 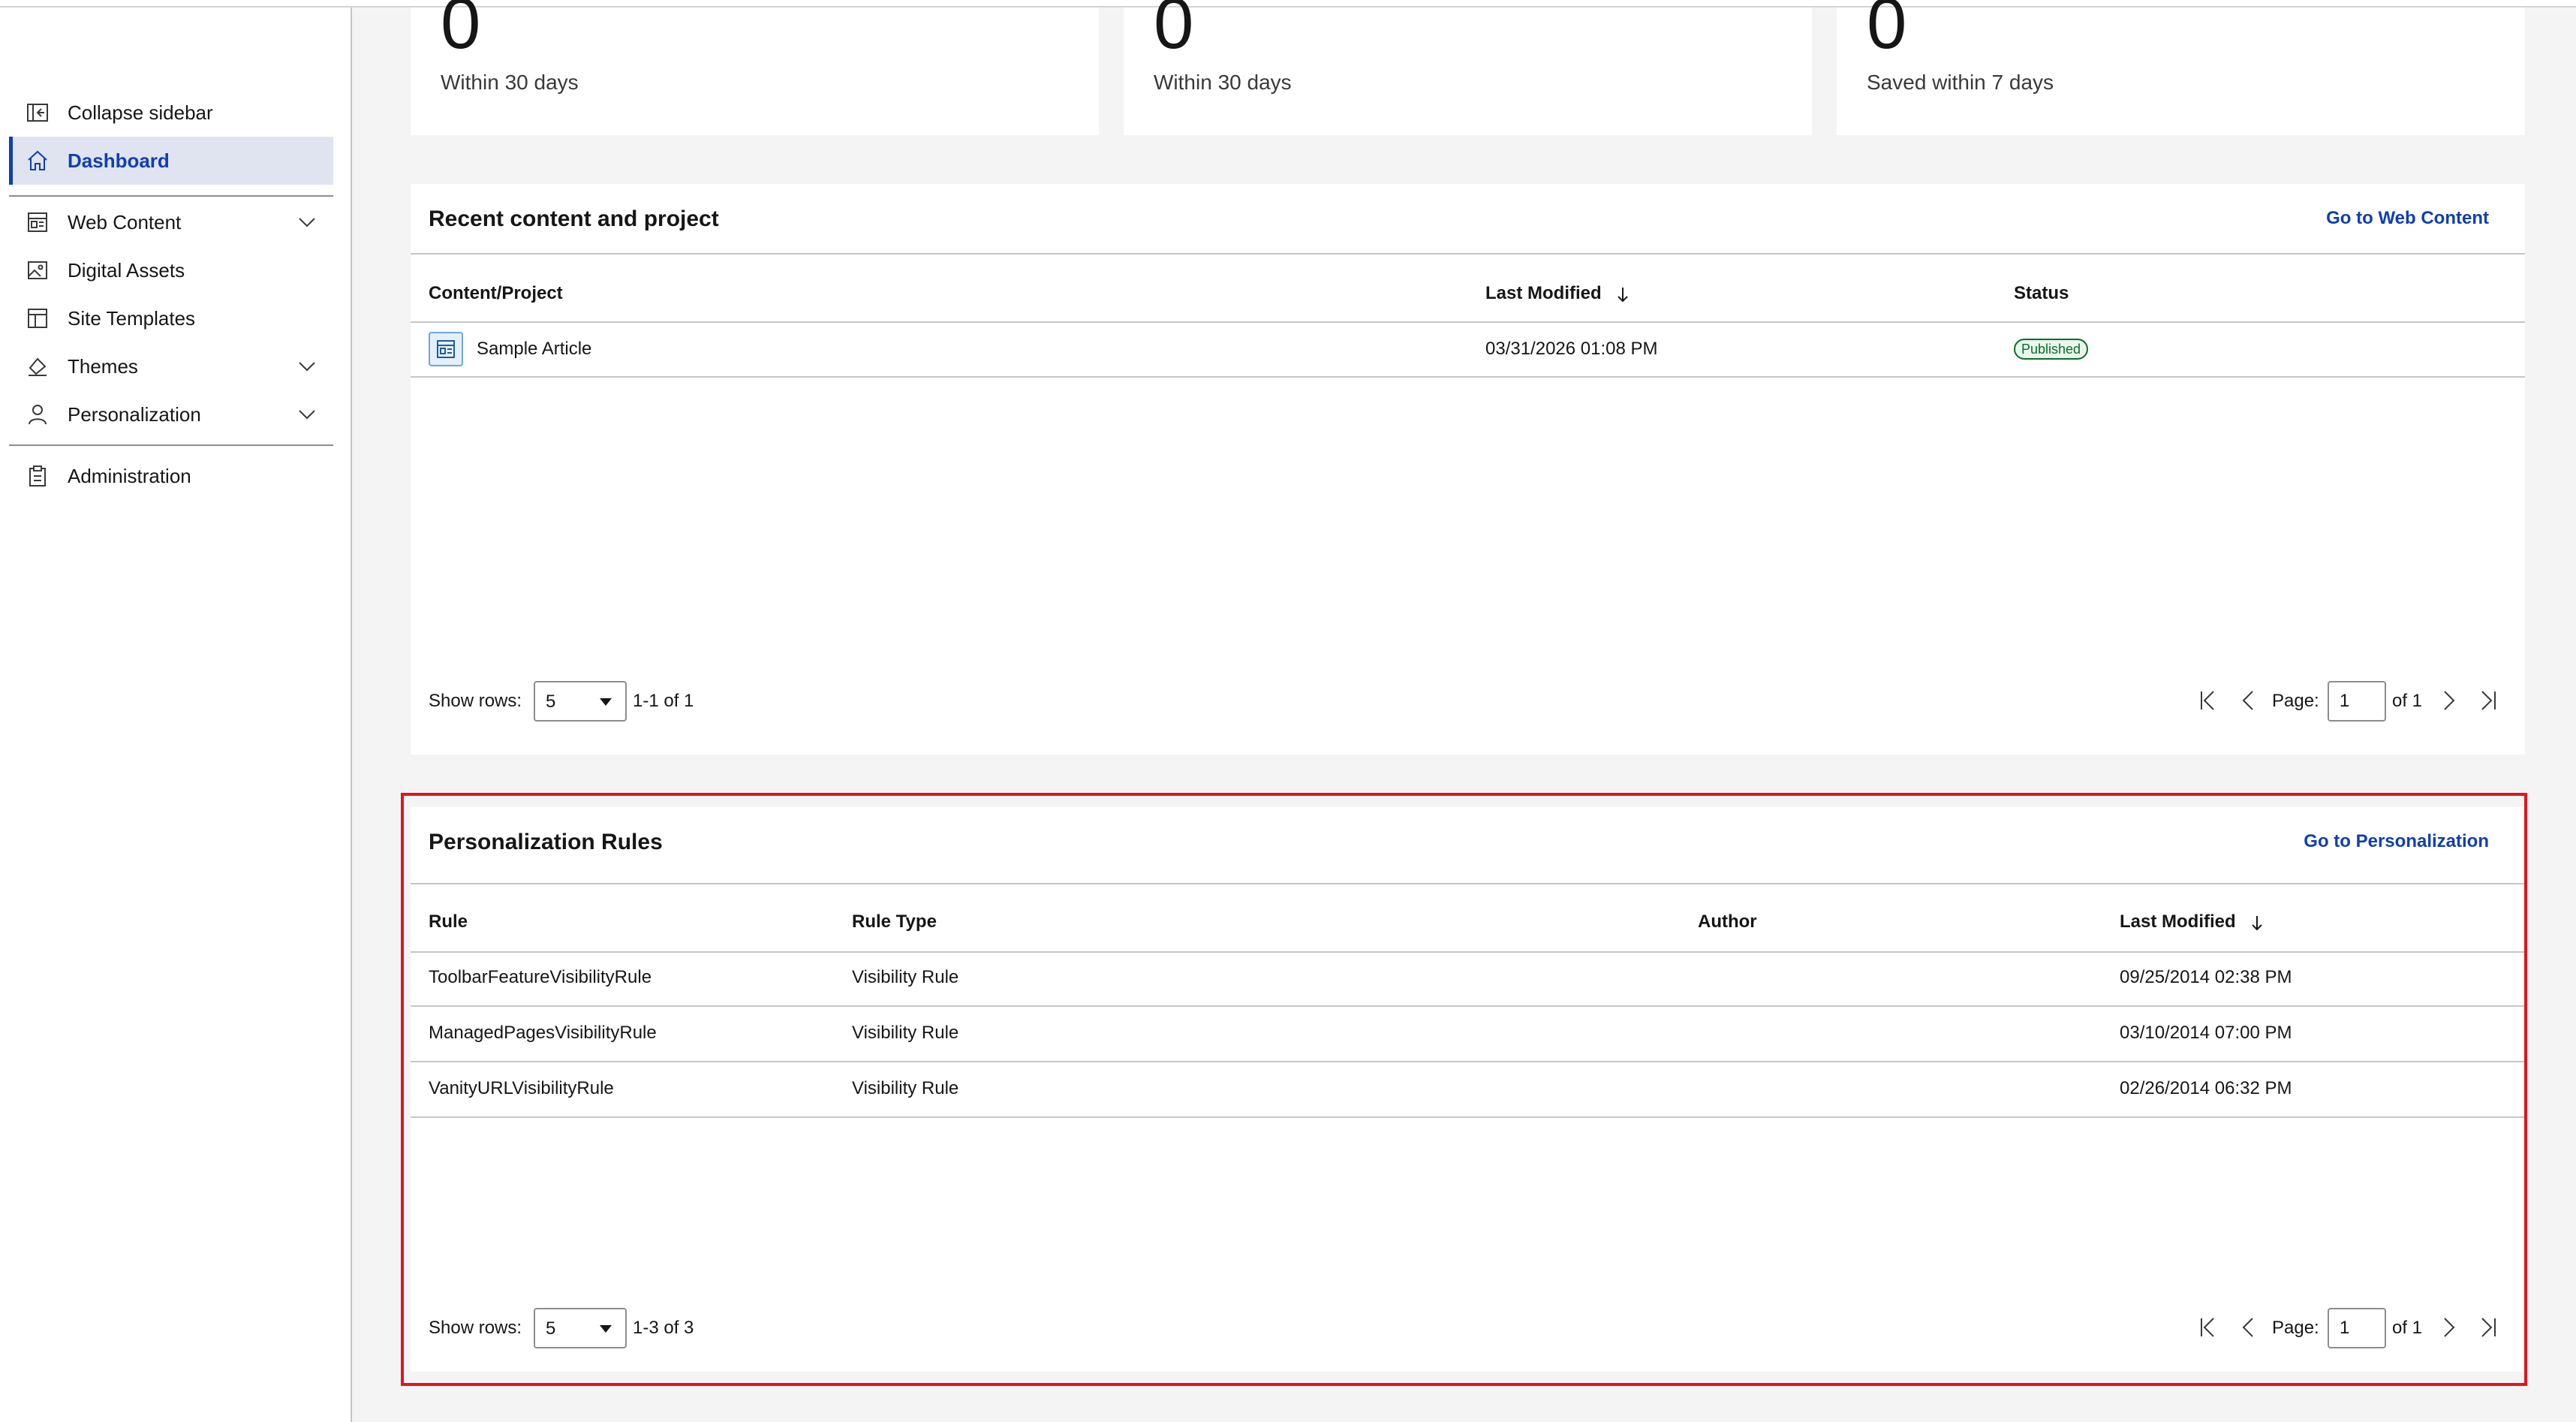 I want to click on sidebar-item-dashboard: Dashboard, so click(x=171, y=161).